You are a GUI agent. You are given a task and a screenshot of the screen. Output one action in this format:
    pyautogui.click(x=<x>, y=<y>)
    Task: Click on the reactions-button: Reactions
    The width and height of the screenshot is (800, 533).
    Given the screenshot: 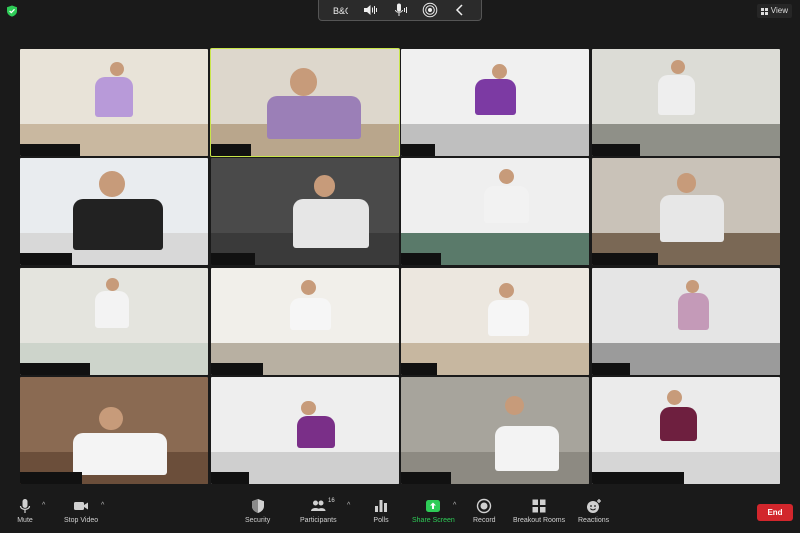 What is the action you would take?
    pyautogui.click(x=593, y=511)
    